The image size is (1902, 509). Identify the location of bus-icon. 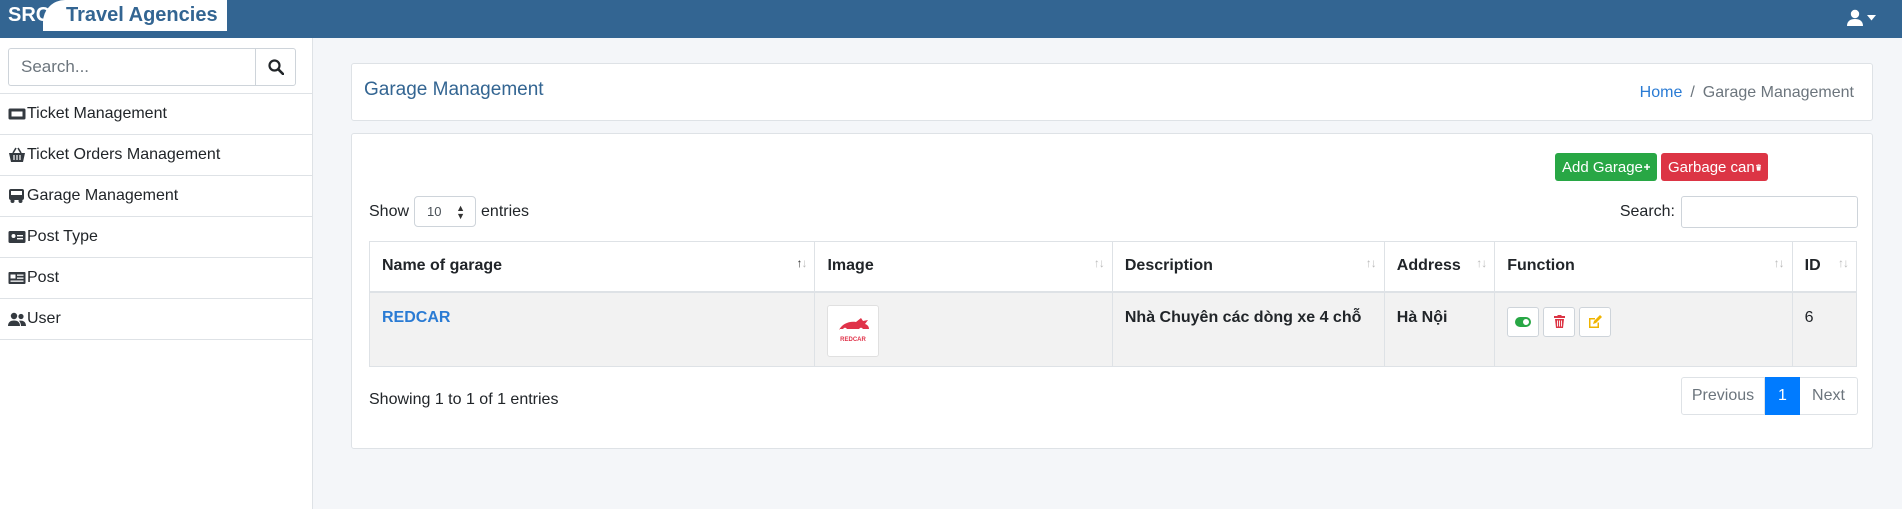
(16, 196).